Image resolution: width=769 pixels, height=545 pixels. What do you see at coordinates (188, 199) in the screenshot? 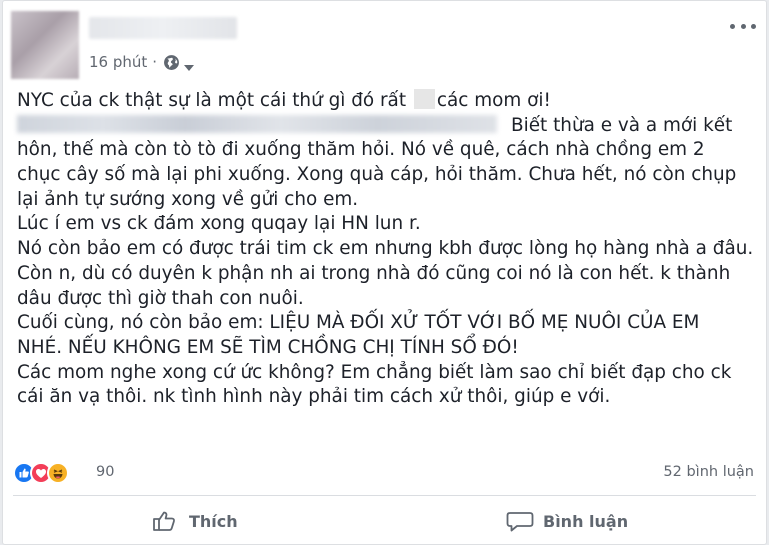
I see `post-line: lại ảnh tự sướng xong về gửi cho em.` at bounding box center [188, 199].